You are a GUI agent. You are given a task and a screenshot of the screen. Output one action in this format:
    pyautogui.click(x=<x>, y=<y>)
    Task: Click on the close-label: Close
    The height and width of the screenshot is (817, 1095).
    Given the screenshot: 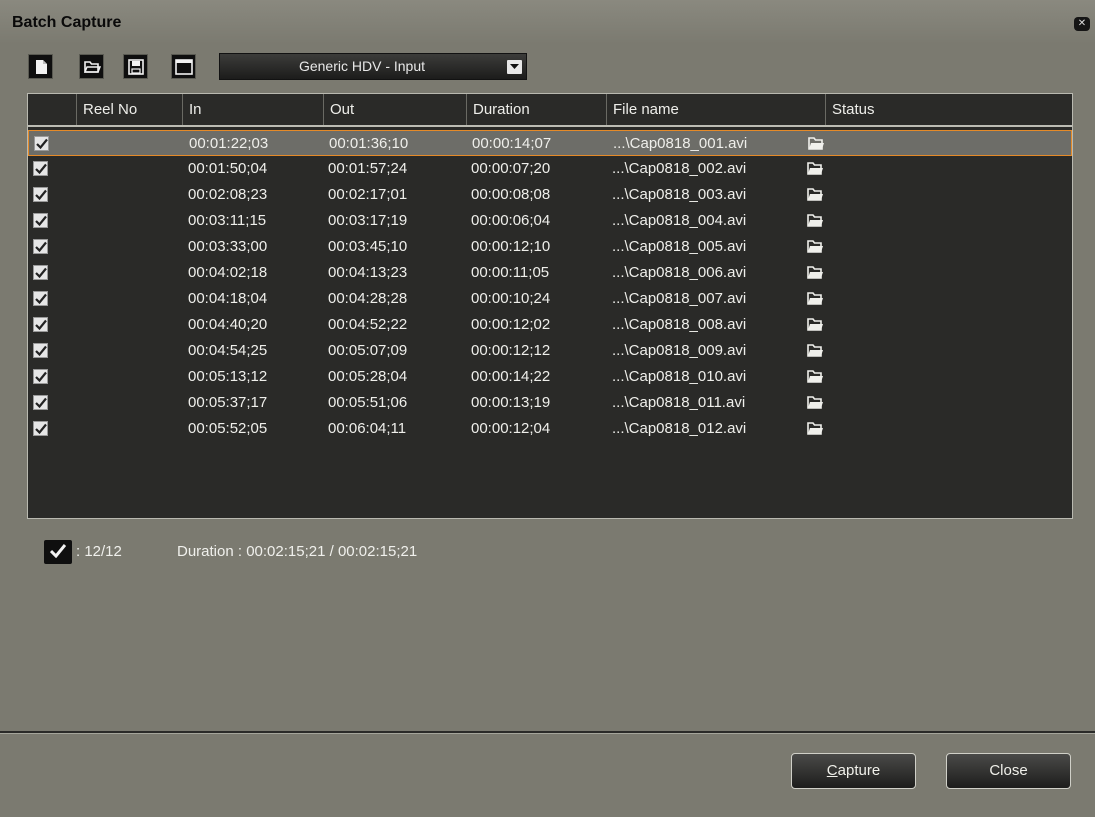 What is the action you would take?
    pyautogui.click(x=1008, y=770)
    